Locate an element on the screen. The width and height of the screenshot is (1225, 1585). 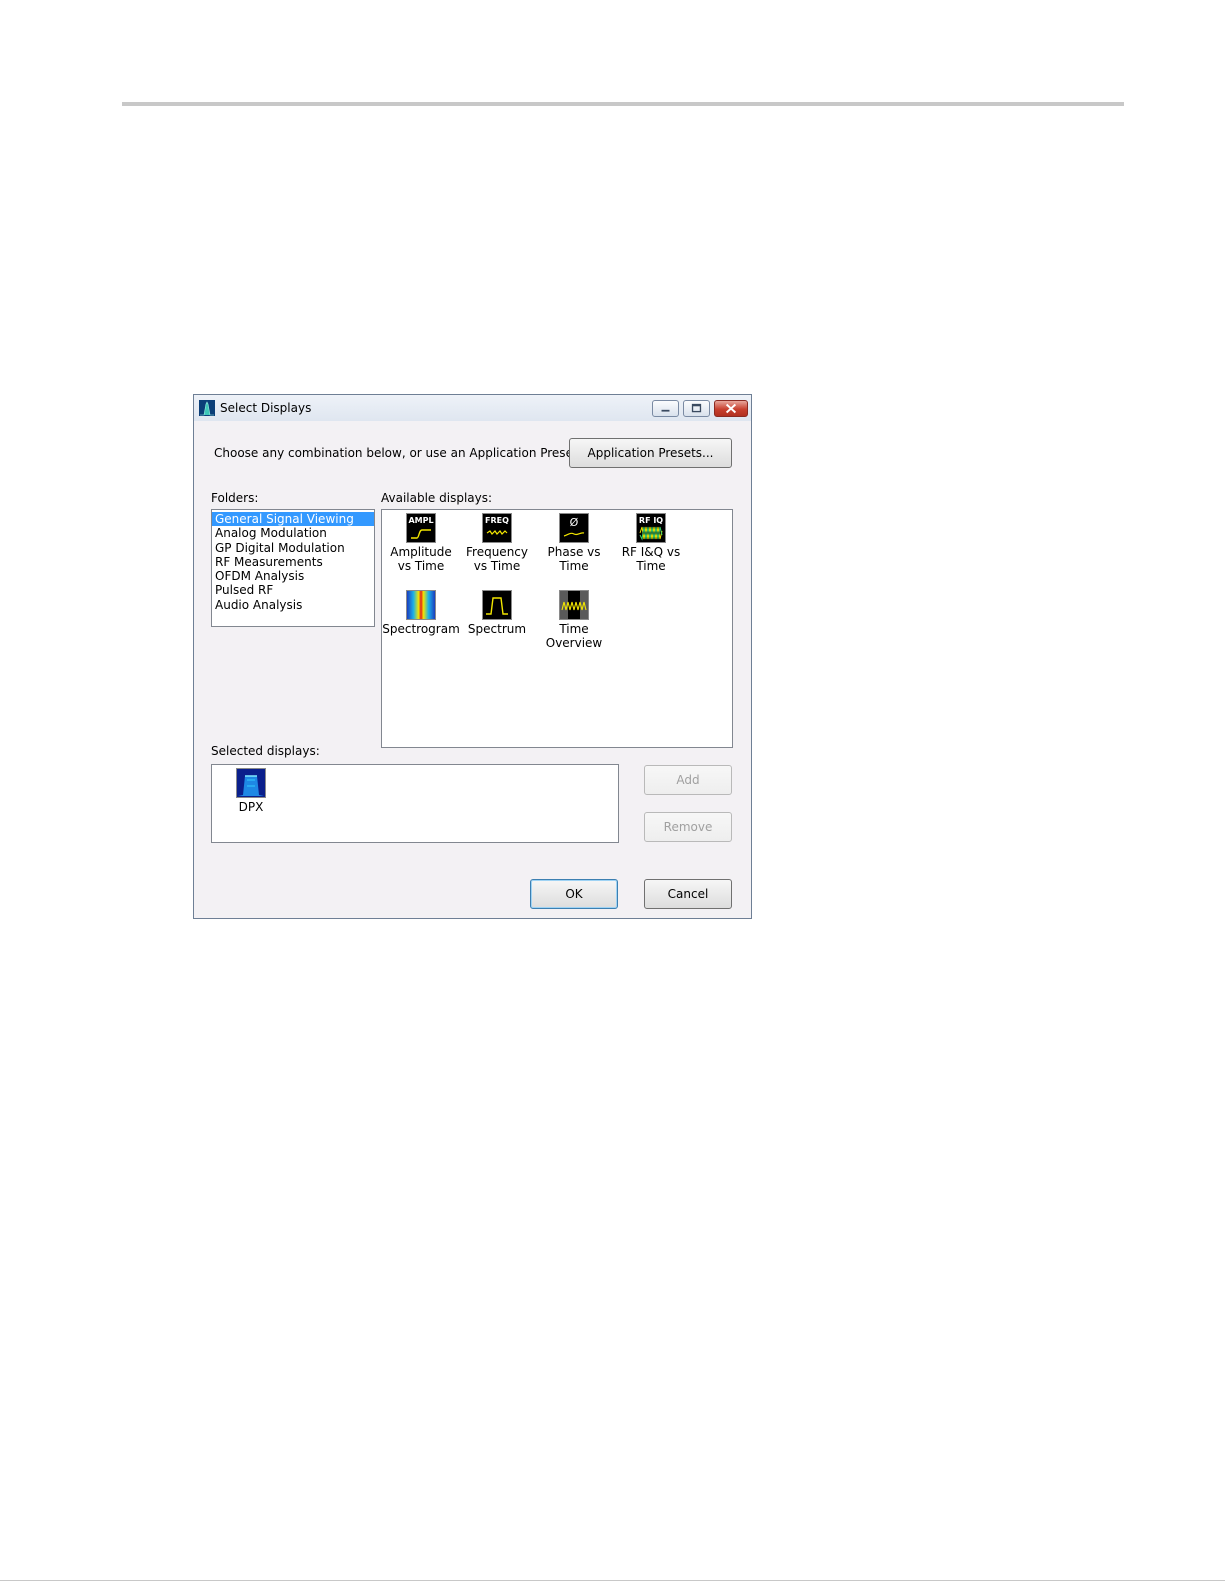
display-label: Frequency vs Time is located at coordinates (497, 559).